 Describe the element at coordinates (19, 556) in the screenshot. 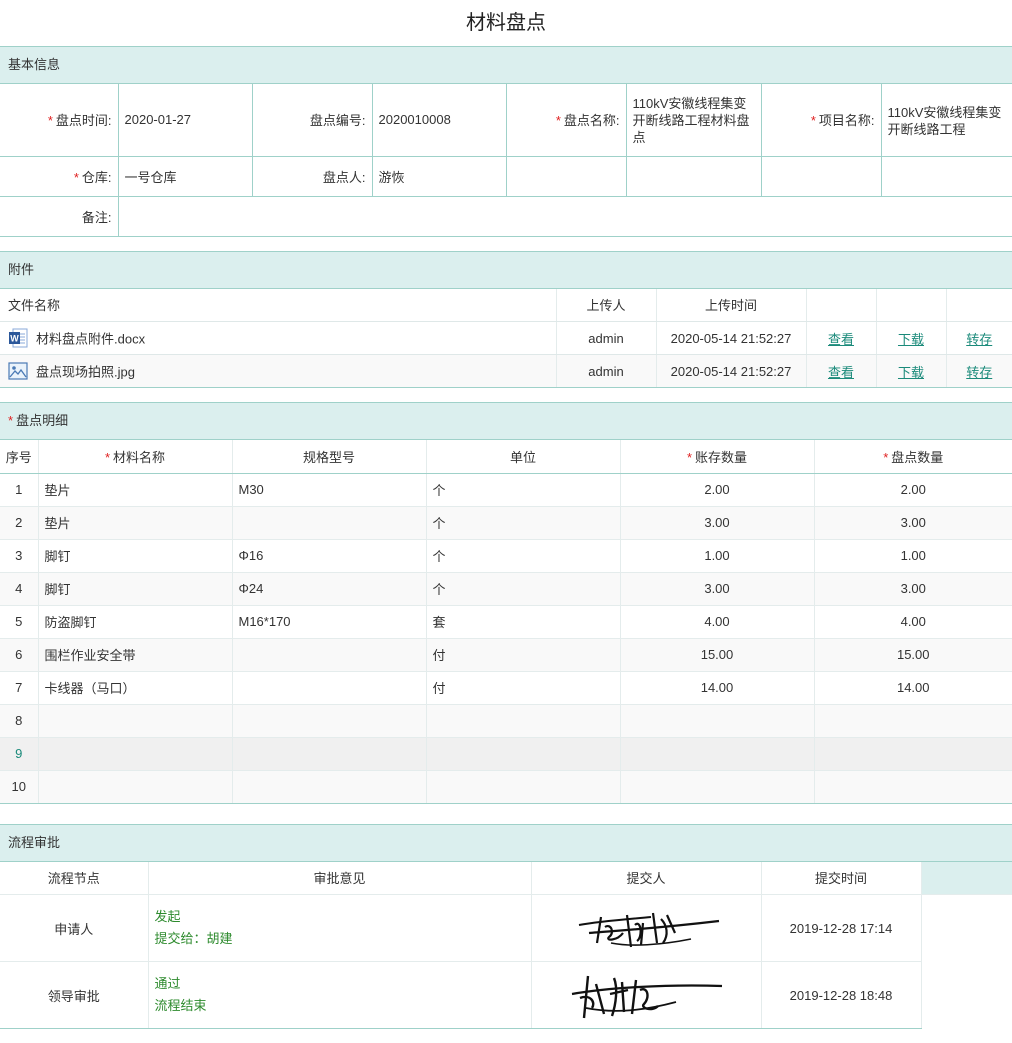

I see `row-idx: 3` at that location.